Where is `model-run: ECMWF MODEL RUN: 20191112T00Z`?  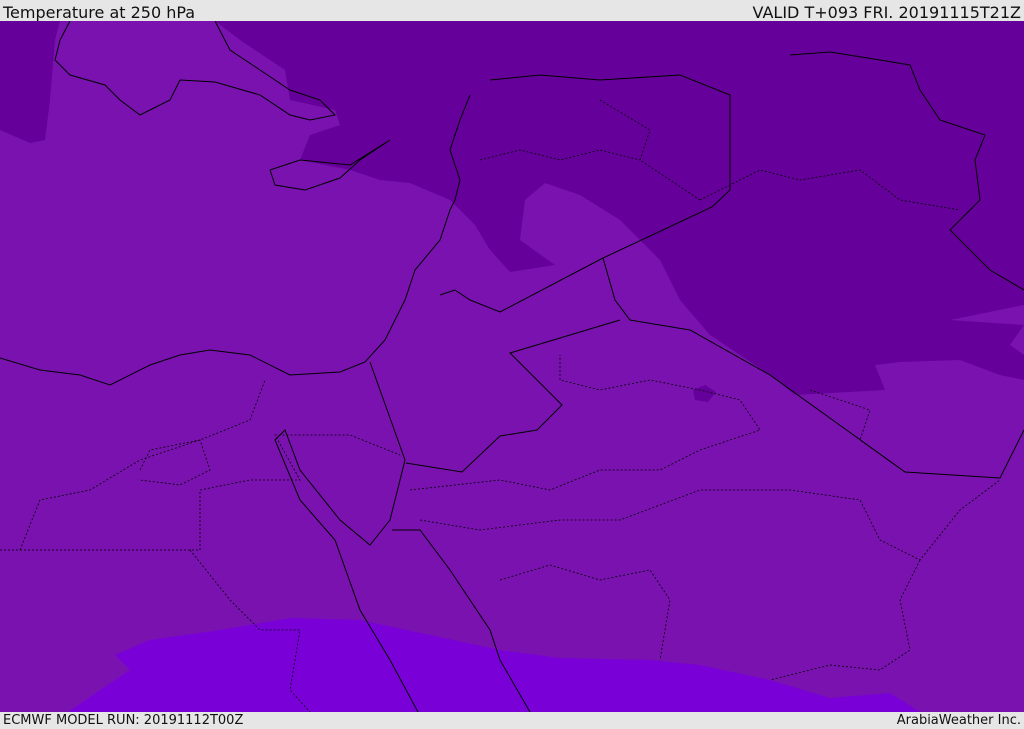 model-run: ECMWF MODEL RUN: 20191112T00Z is located at coordinates (123, 720).